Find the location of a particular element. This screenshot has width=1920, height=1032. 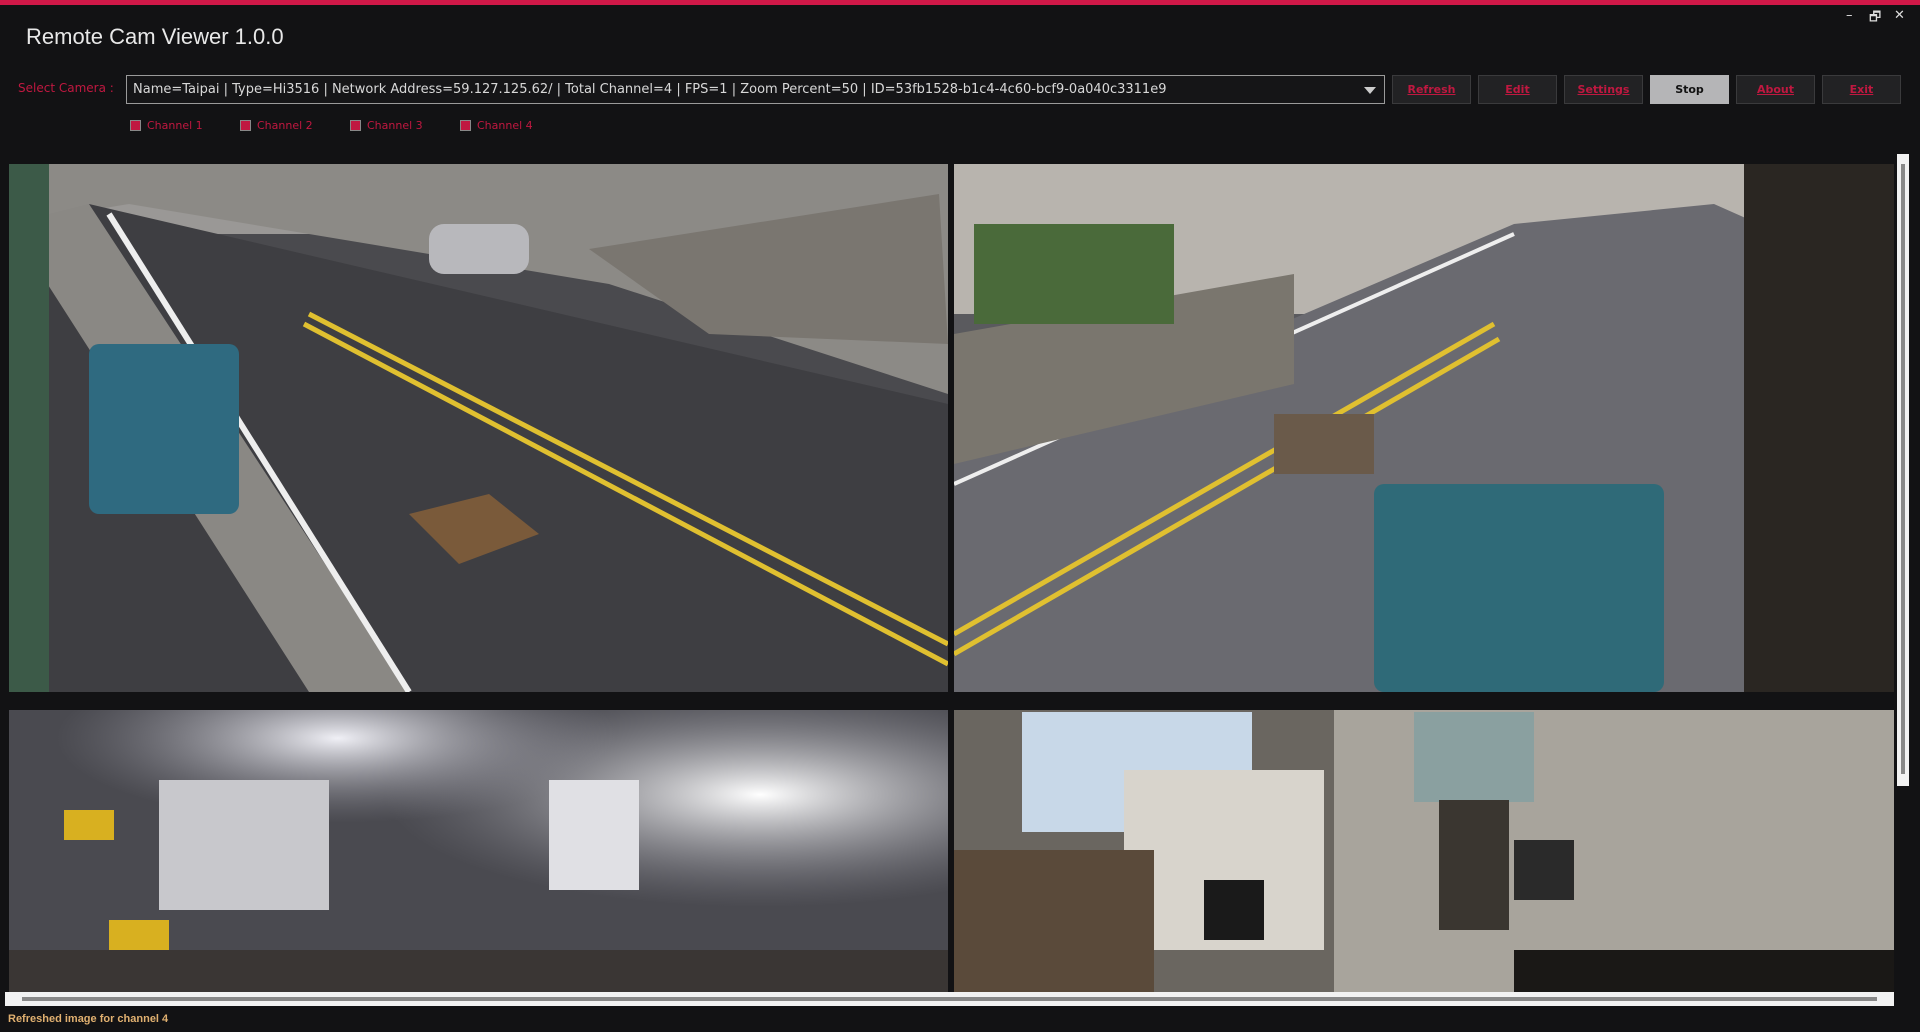

settings-button: Settings is located at coordinates (1603, 89).